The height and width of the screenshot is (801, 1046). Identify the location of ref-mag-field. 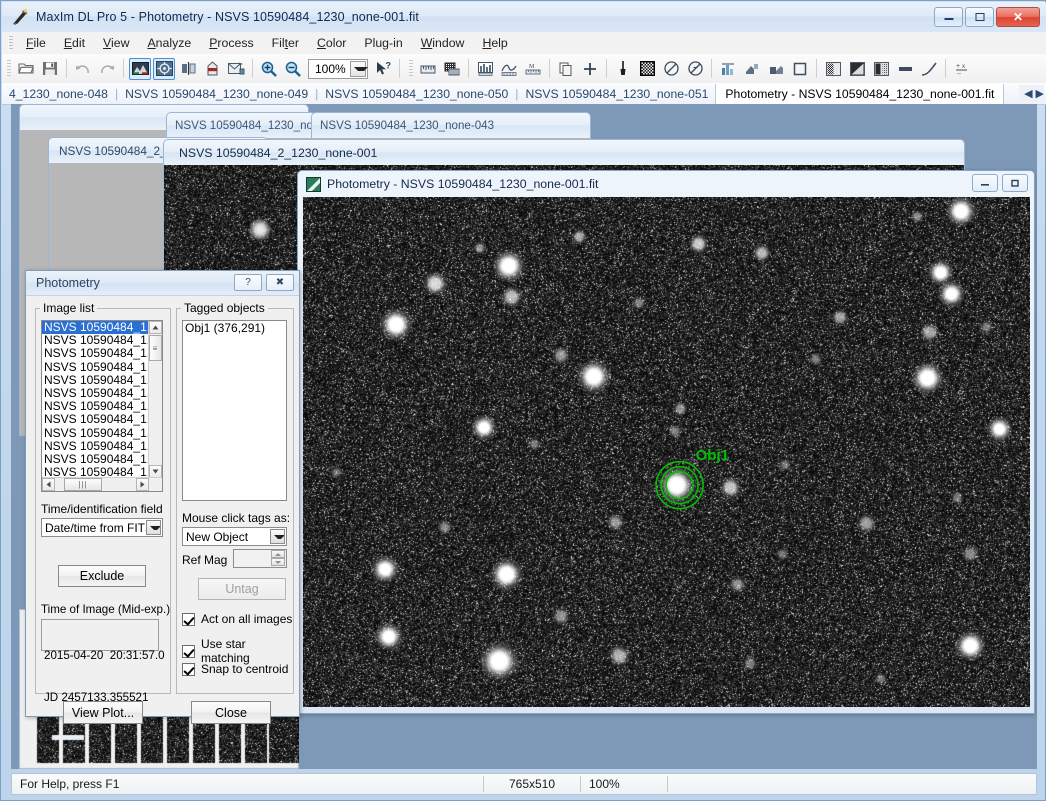
(260, 558).